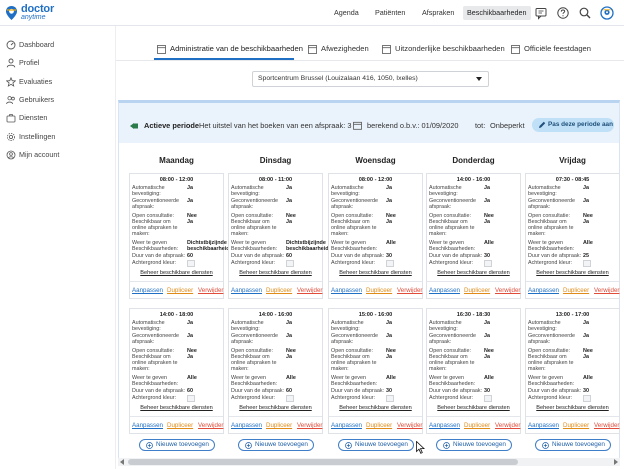 This screenshot has width=624, height=469. What do you see at coordinates (438, 13) in the screenshot?
I see `nav-afspraken: Afspraken` at bounding box center [438, 13].